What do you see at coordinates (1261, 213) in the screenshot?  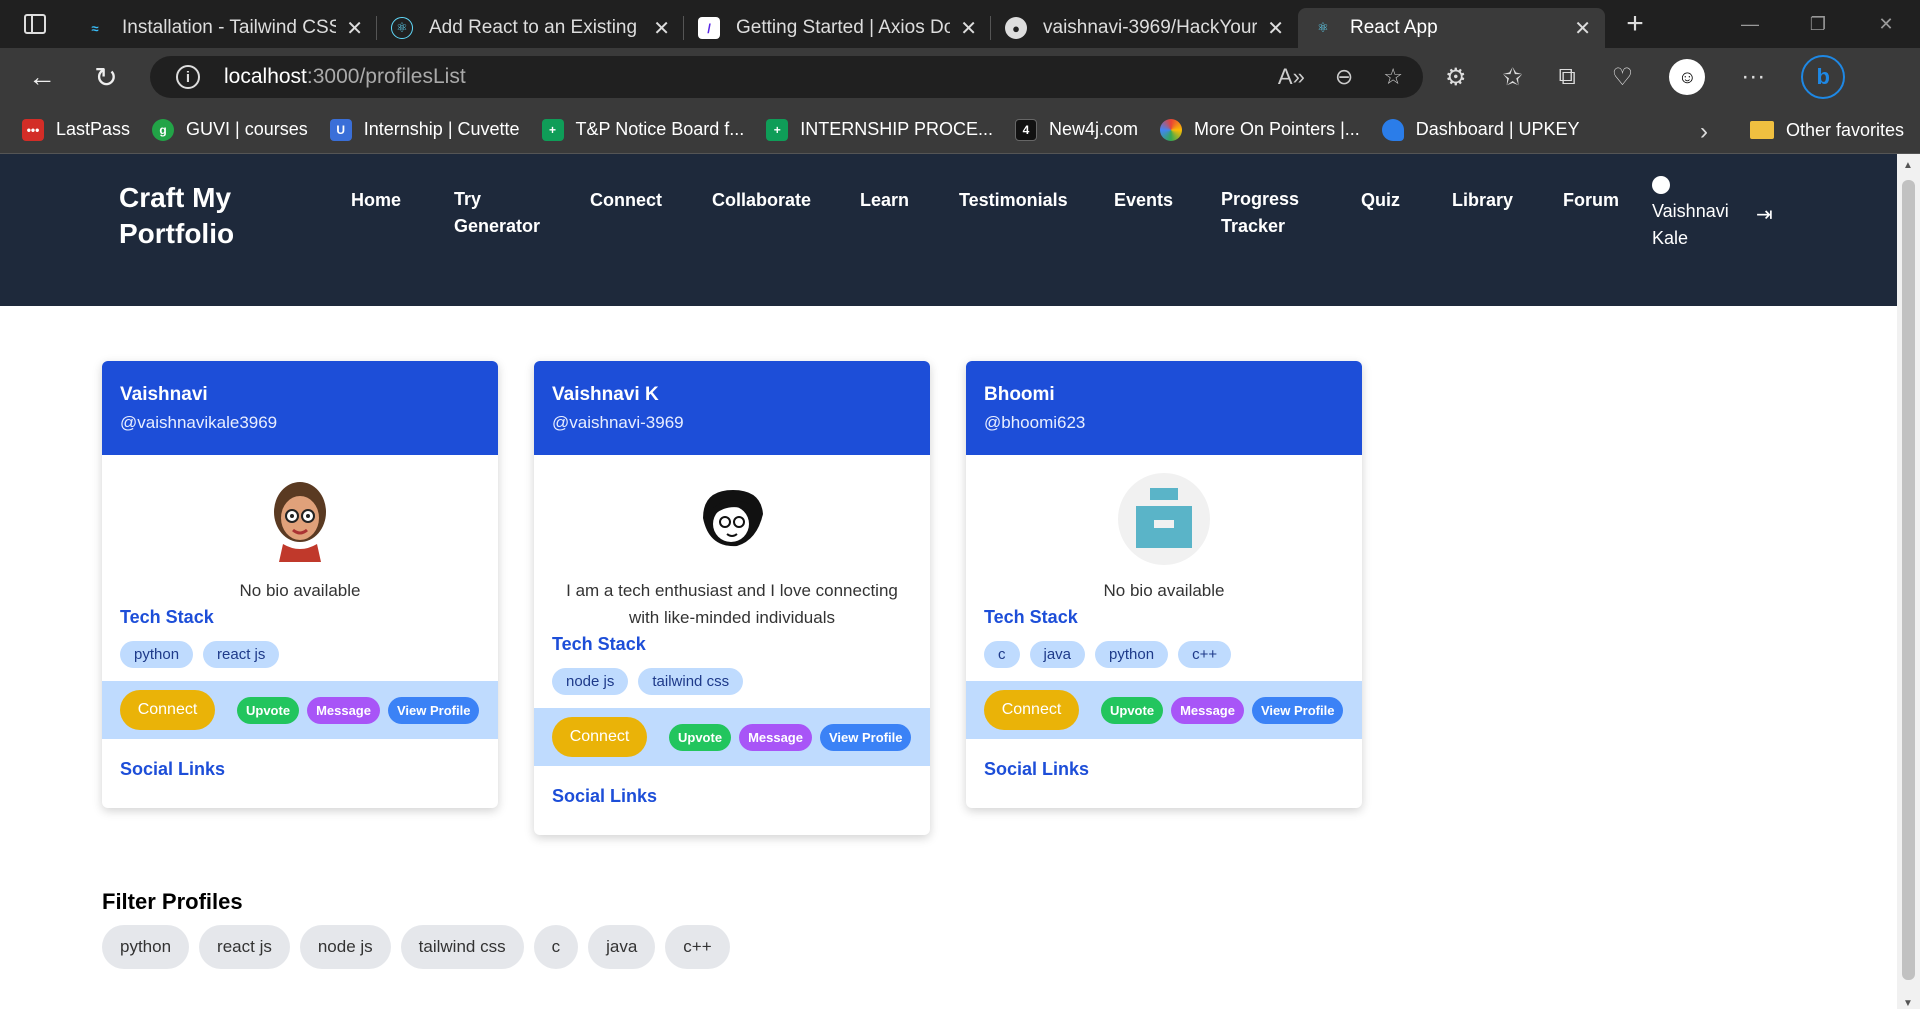 I see `nav-progress-tracker: Progress Tracker` at bounding box center [1261, 213].